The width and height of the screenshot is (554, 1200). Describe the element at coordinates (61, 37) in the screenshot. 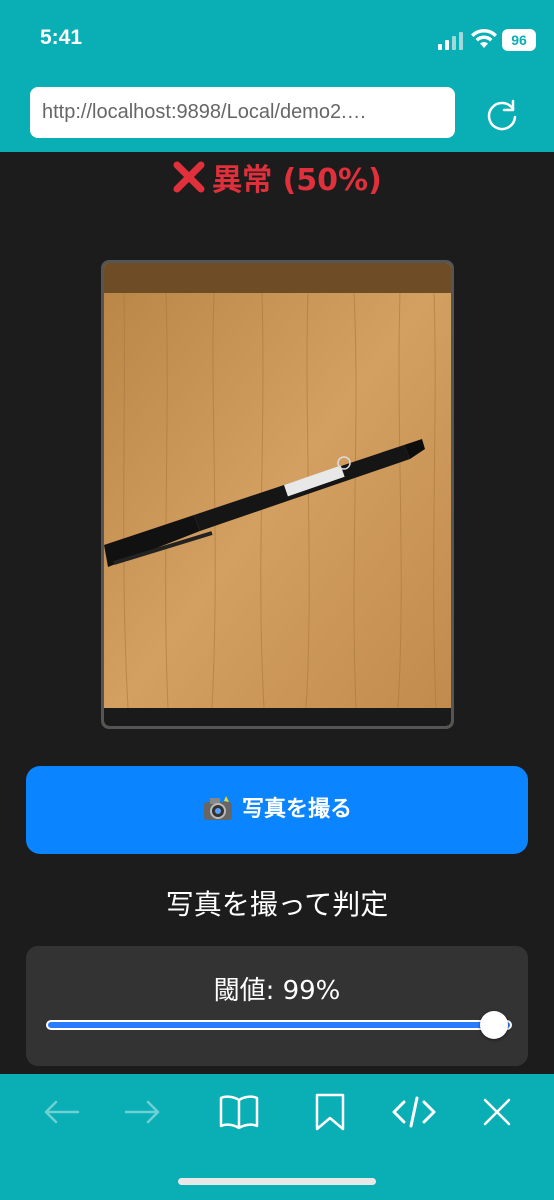

I see `clock: 5:41` at that location.